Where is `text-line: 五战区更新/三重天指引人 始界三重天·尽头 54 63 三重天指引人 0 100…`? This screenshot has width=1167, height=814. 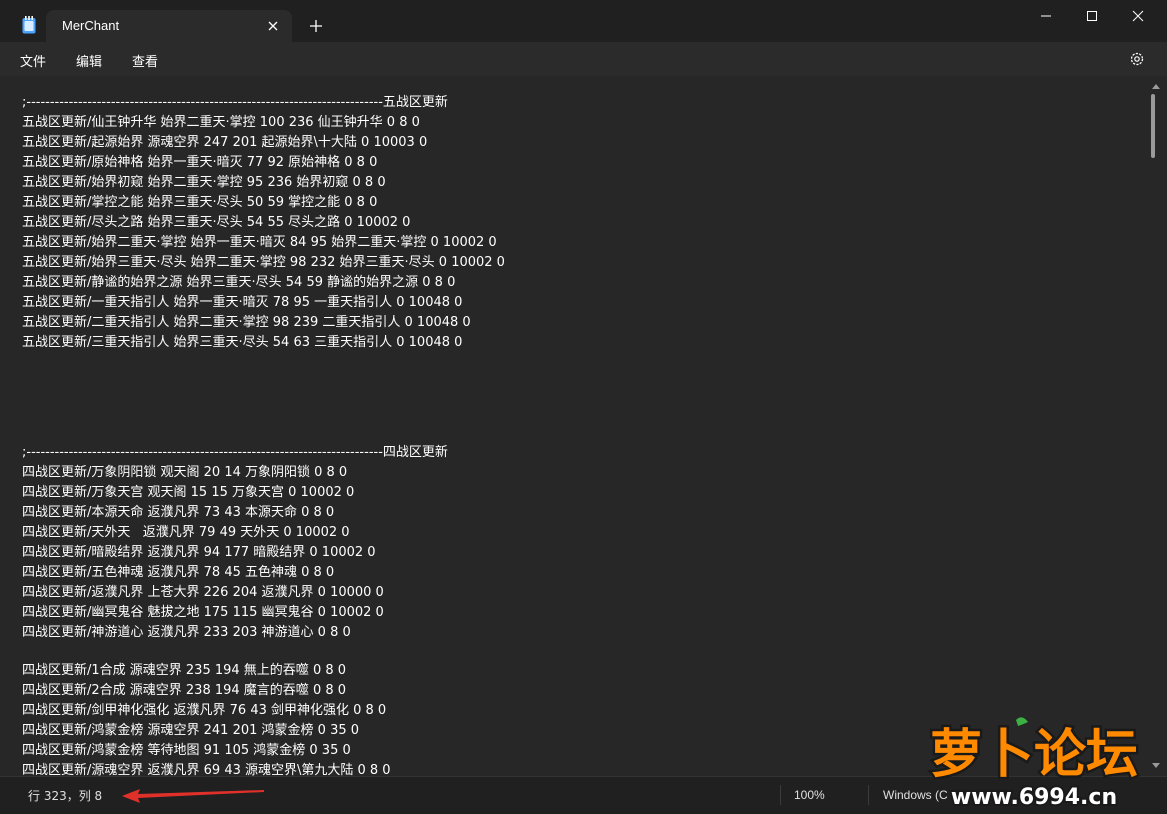 text-line: 五战区更新/三重天指引人 始界三重天·尽头 54 63 三重天指引人 0 100… is located at coordinates (242, 342).